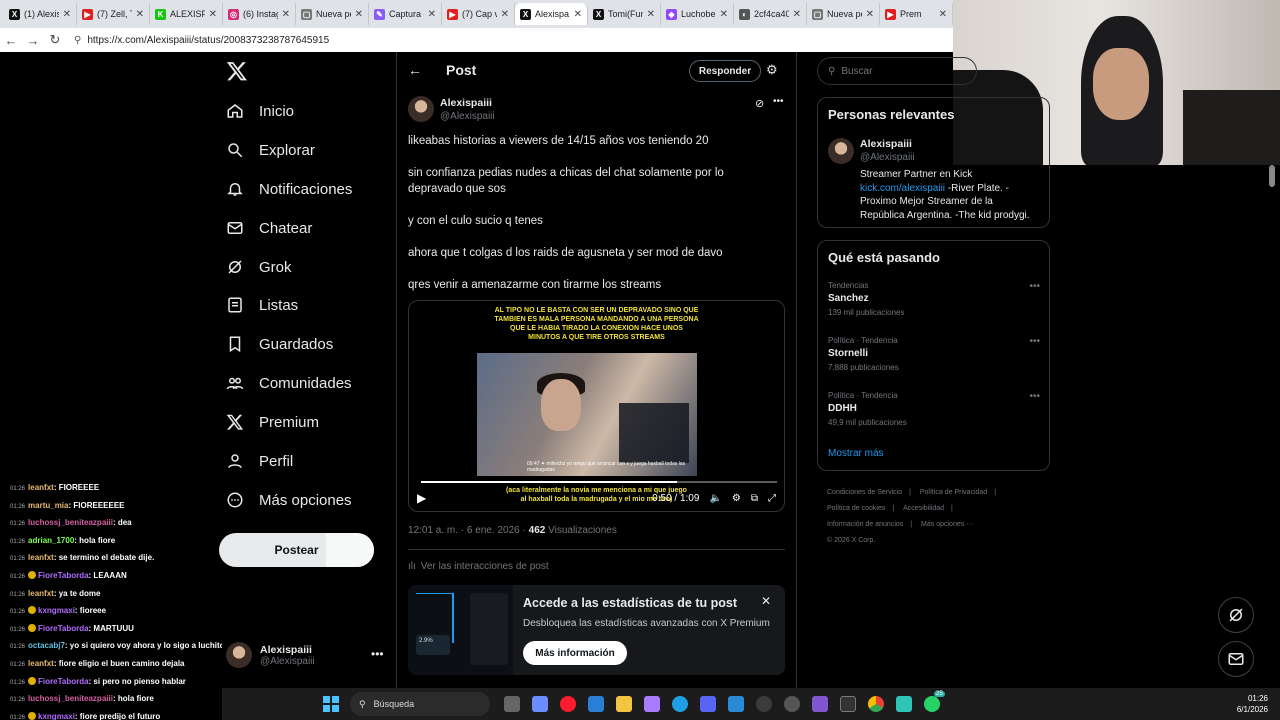 This screenshot has width=1280, height=720. What do you see at coordinates (1236, 615) in the screenshot?
I see `grok-floating-button` at bounding box center [1236, 615].